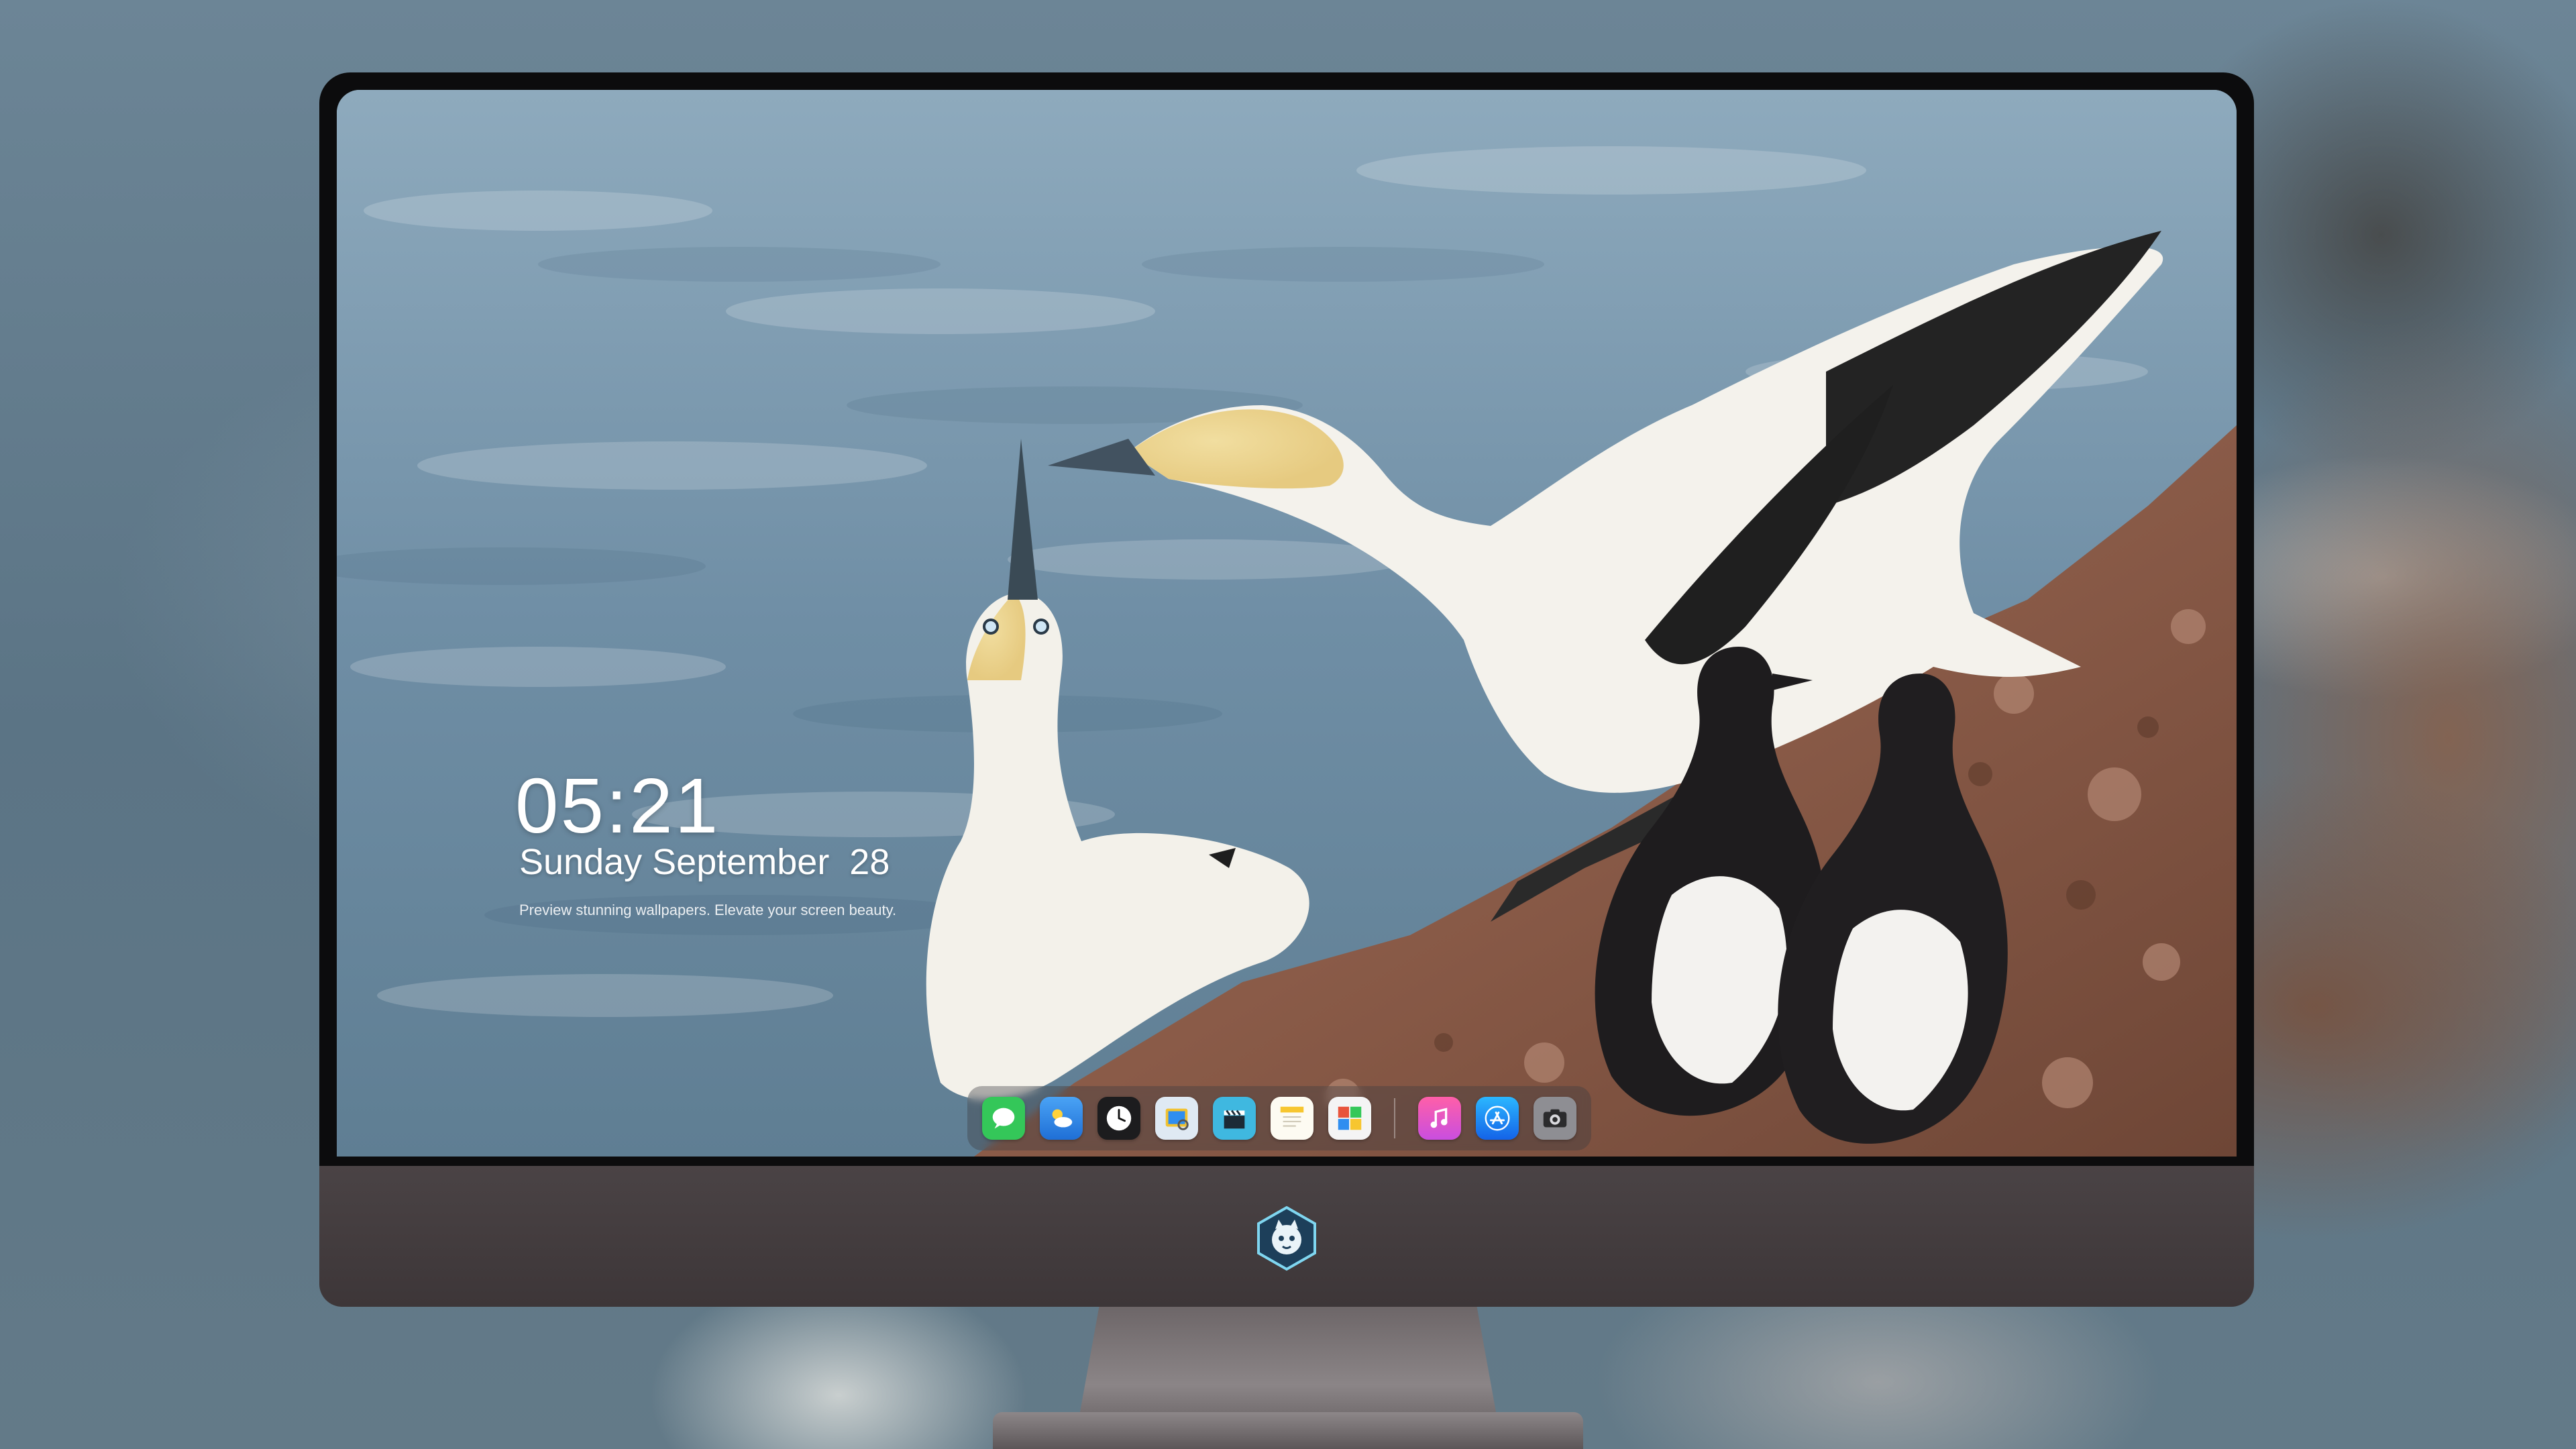  Describe the element at coordinates (1003, 1118) in the screenshot. I see `messages-icon` at that location.